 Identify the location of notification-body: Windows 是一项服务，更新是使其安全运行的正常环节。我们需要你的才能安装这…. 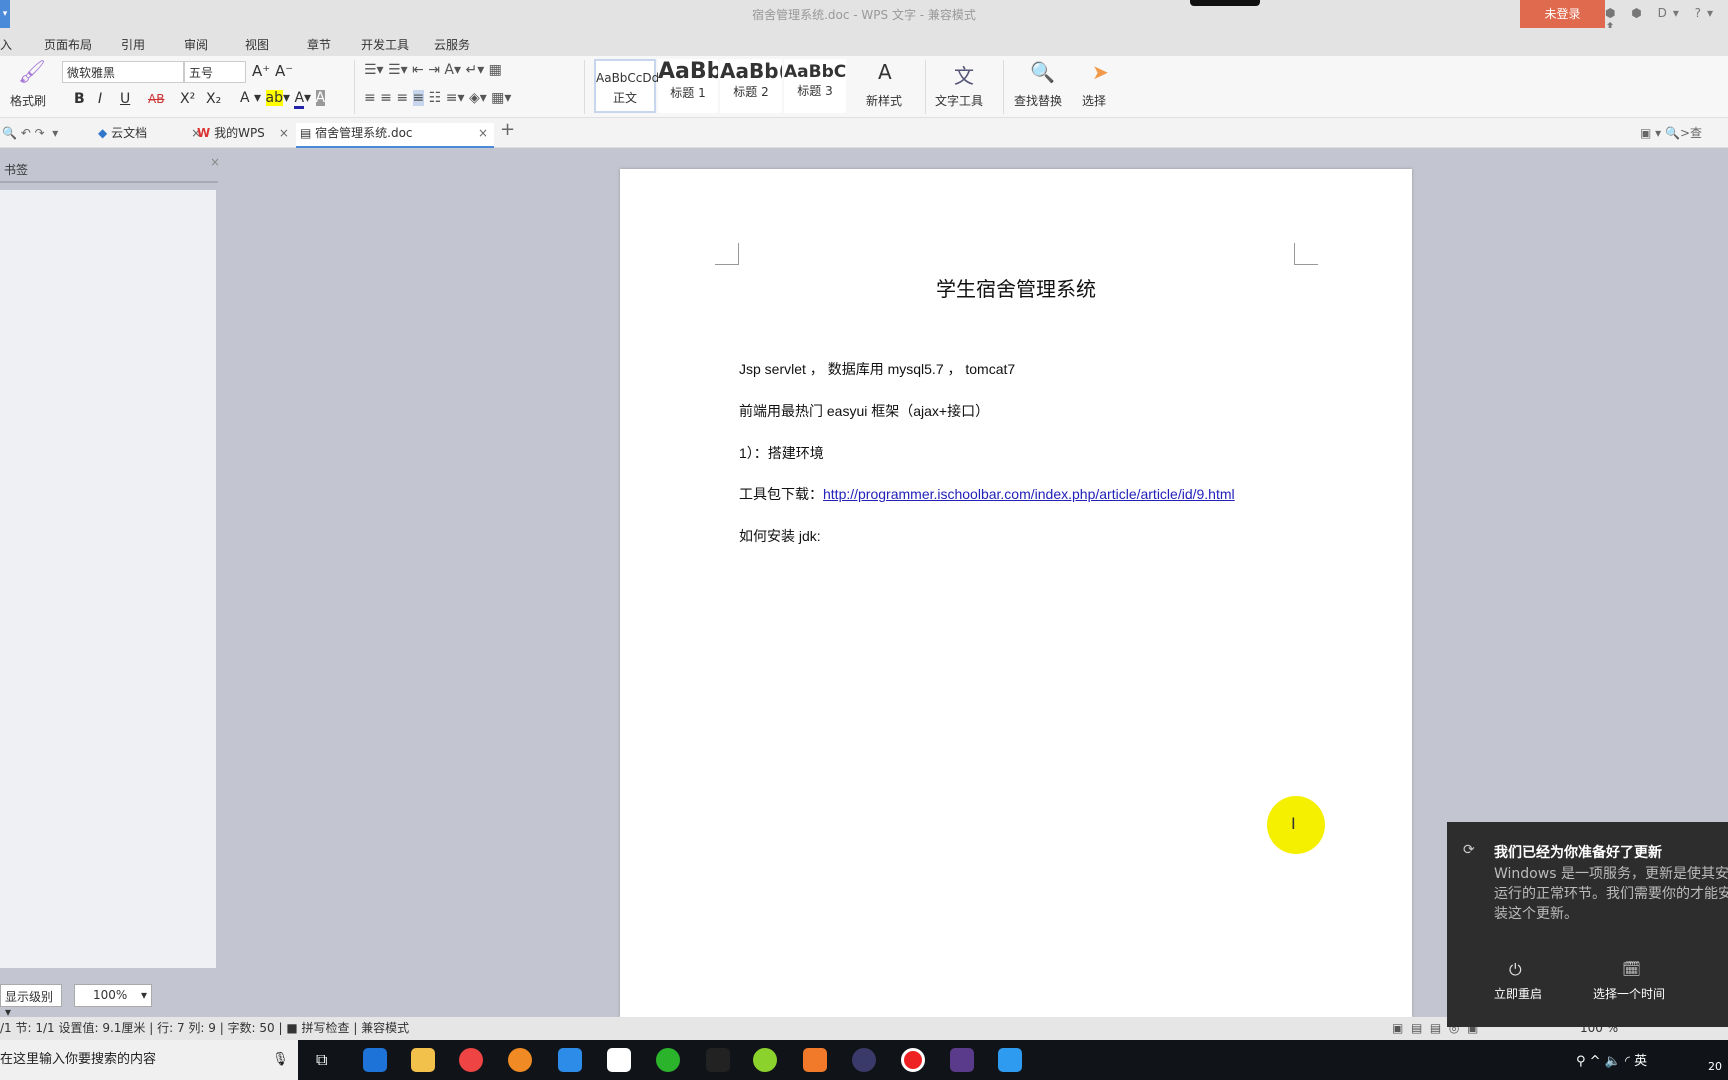
(1611, 894).